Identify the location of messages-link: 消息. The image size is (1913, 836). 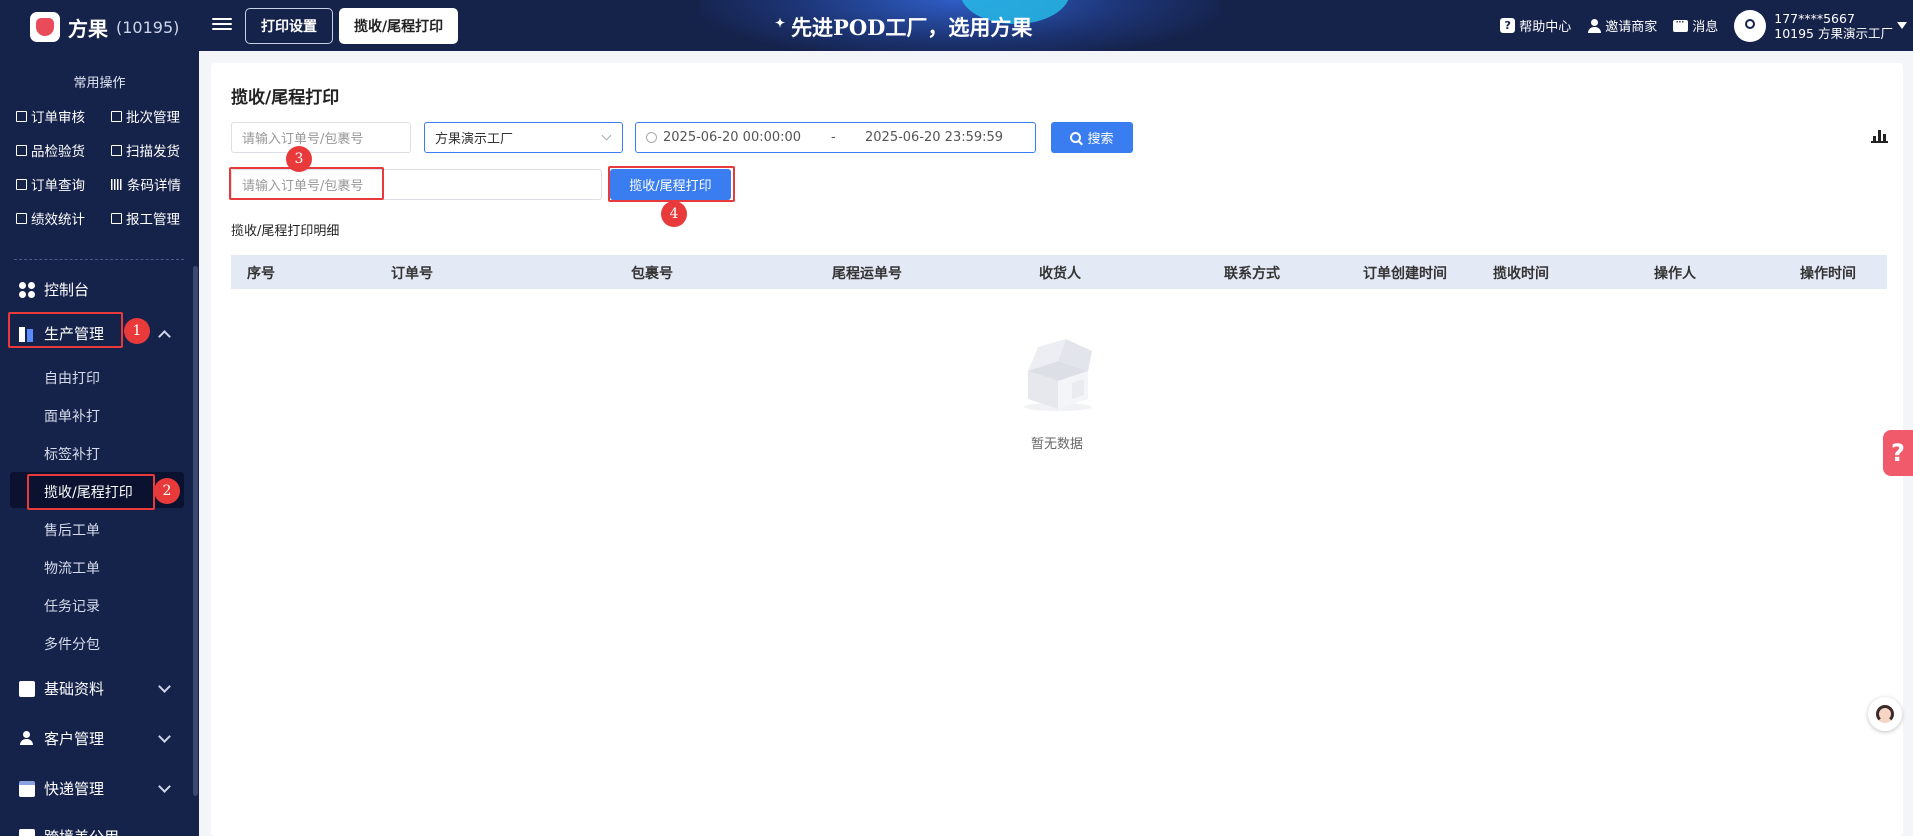
(1696, 25).